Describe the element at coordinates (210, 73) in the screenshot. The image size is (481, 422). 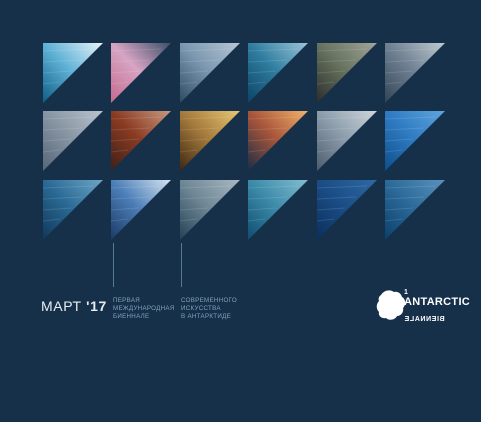
I see `photo-tile-ice-cliff` at that location.